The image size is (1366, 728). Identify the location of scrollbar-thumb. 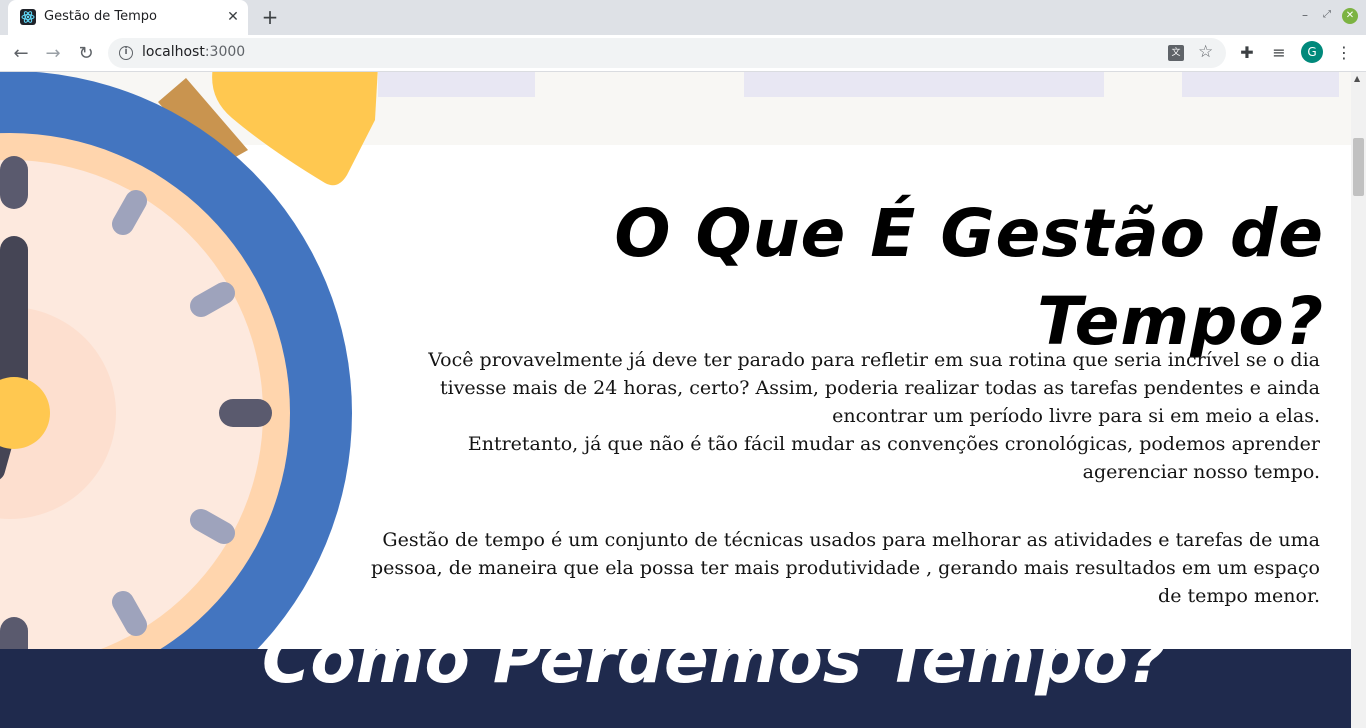
(1358, 167).